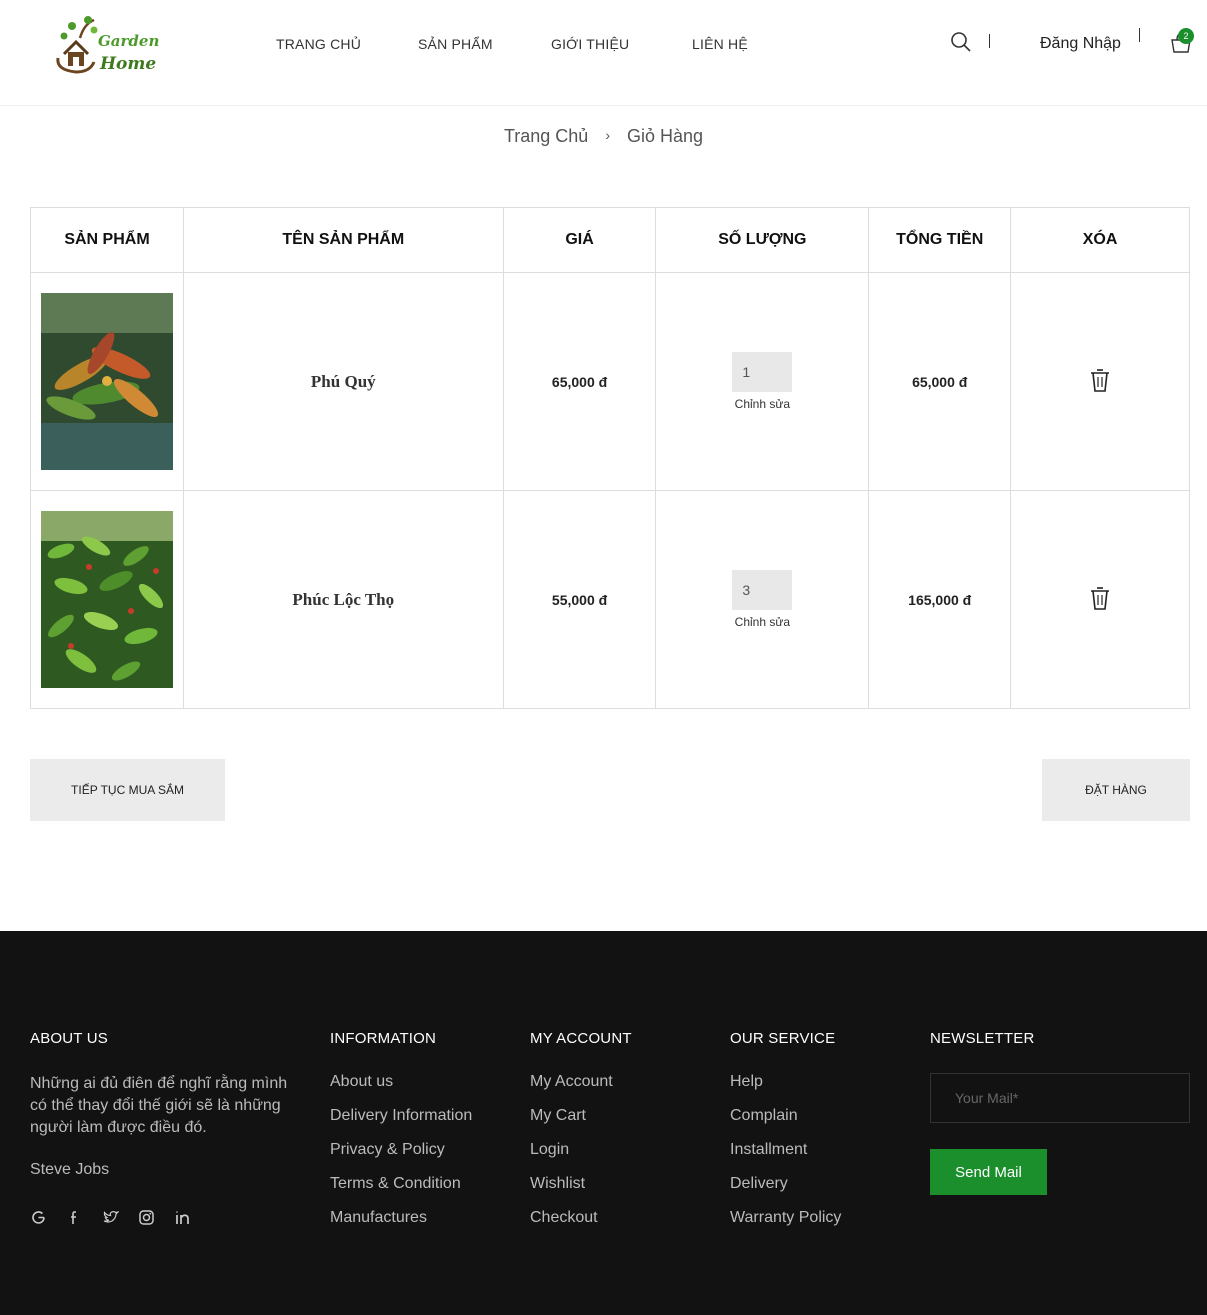  Describe the element at coordinates (571, 1081) in the screenshot. I see `footer-link-my-account: My Account` at that location.